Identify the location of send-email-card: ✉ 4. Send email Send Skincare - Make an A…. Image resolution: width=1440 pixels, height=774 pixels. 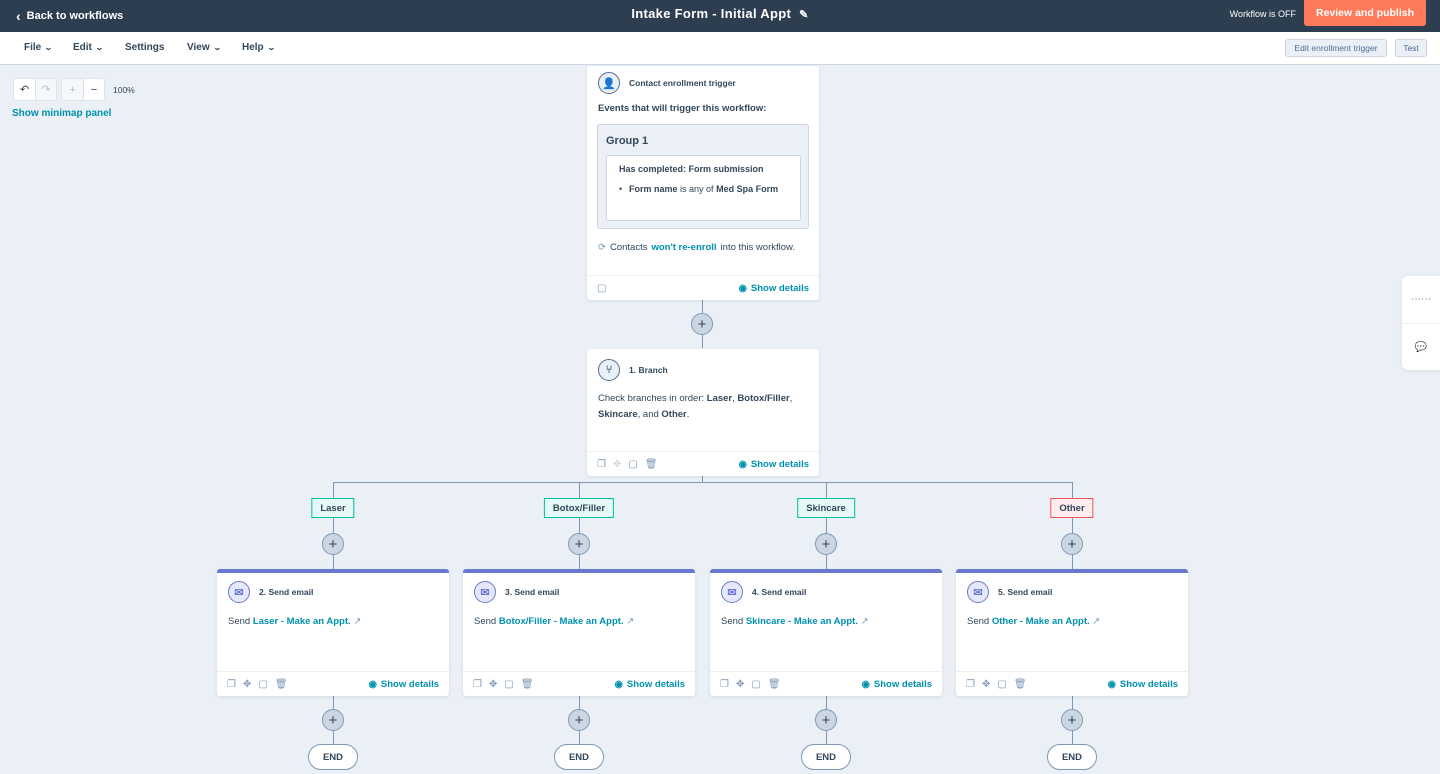
(826, 632).